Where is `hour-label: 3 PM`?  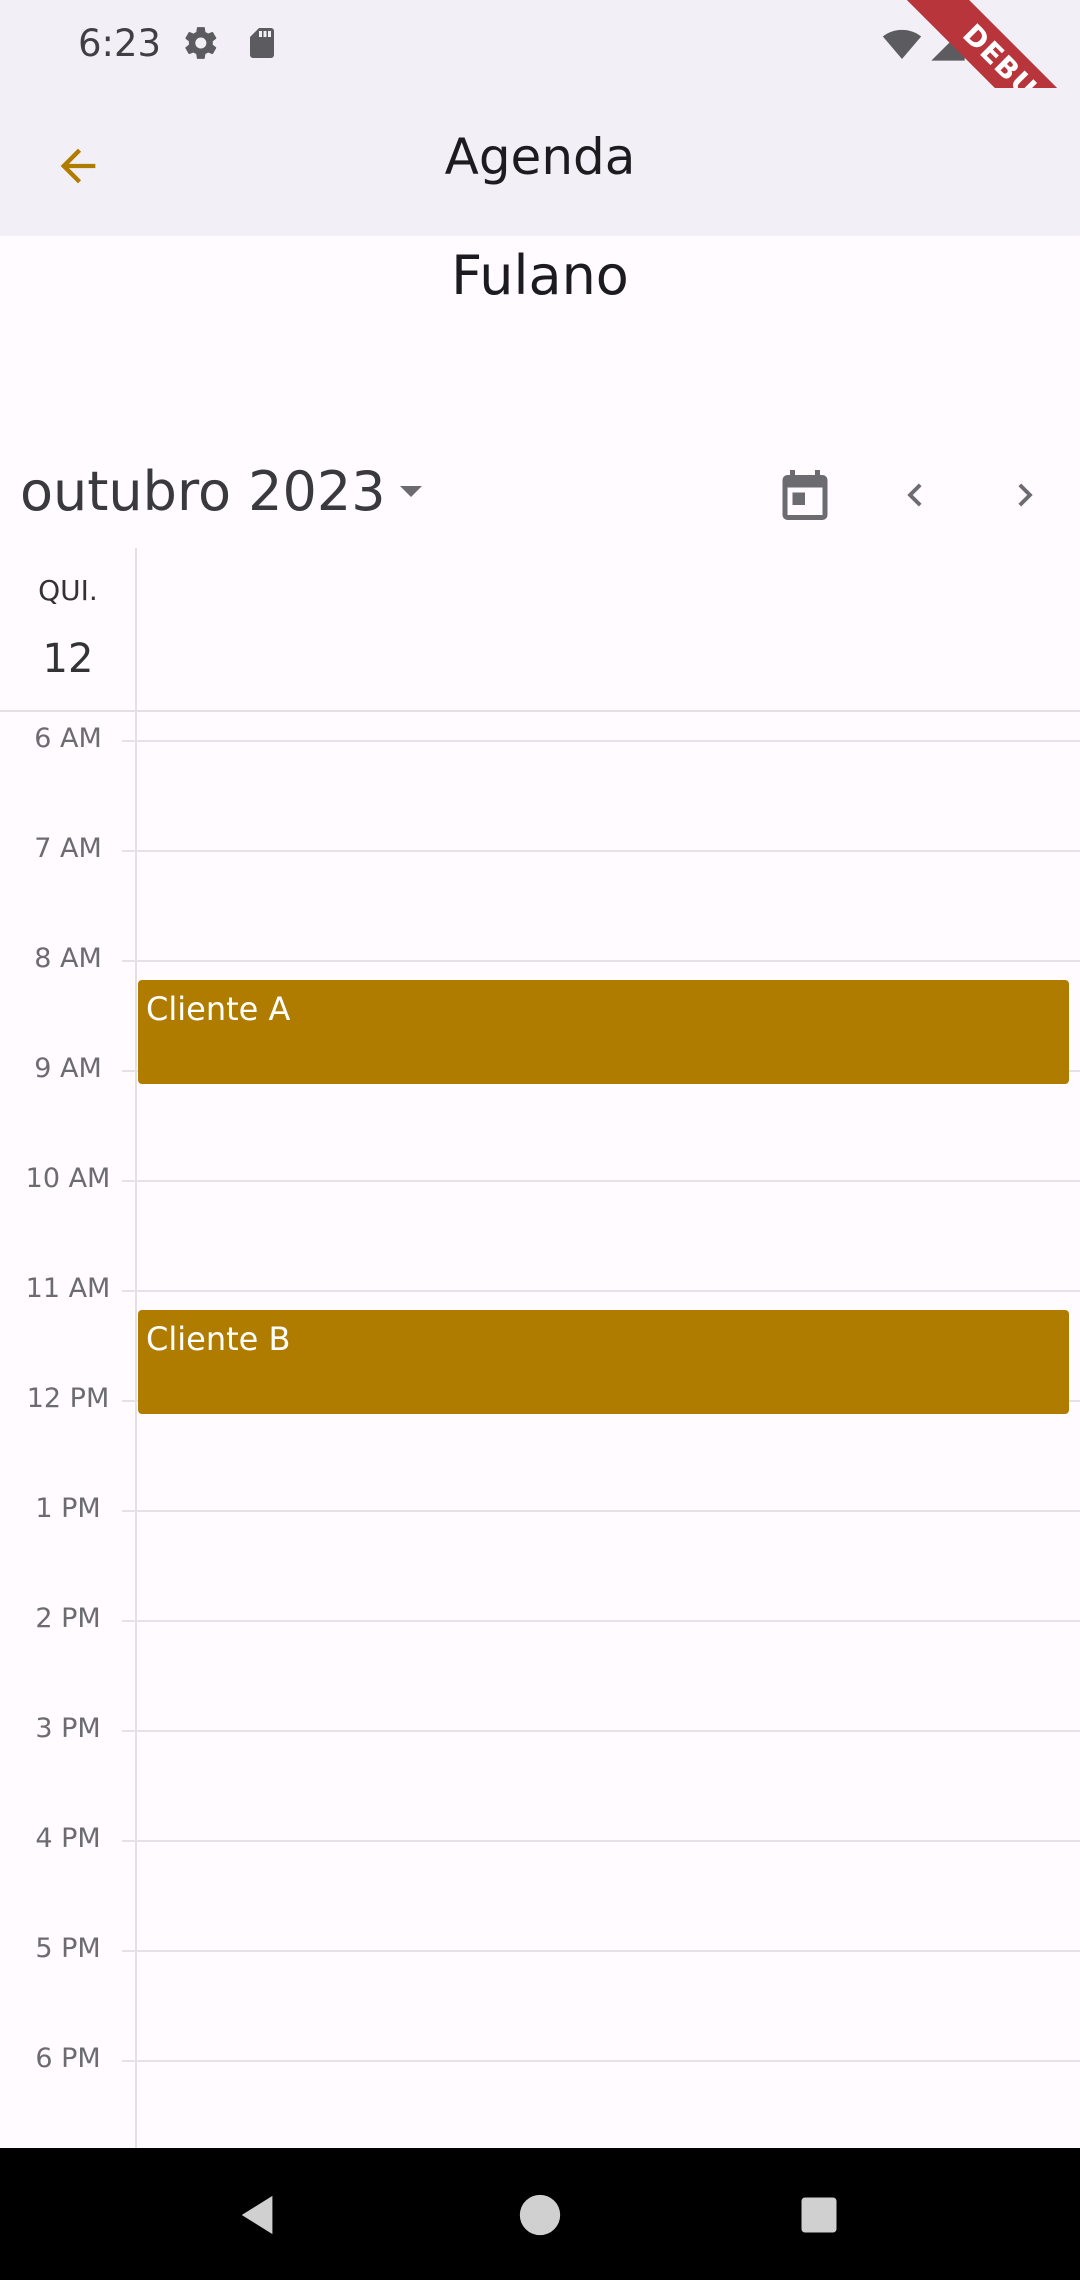
hour-label: 3 PM is located at coordinates (68, 1728).